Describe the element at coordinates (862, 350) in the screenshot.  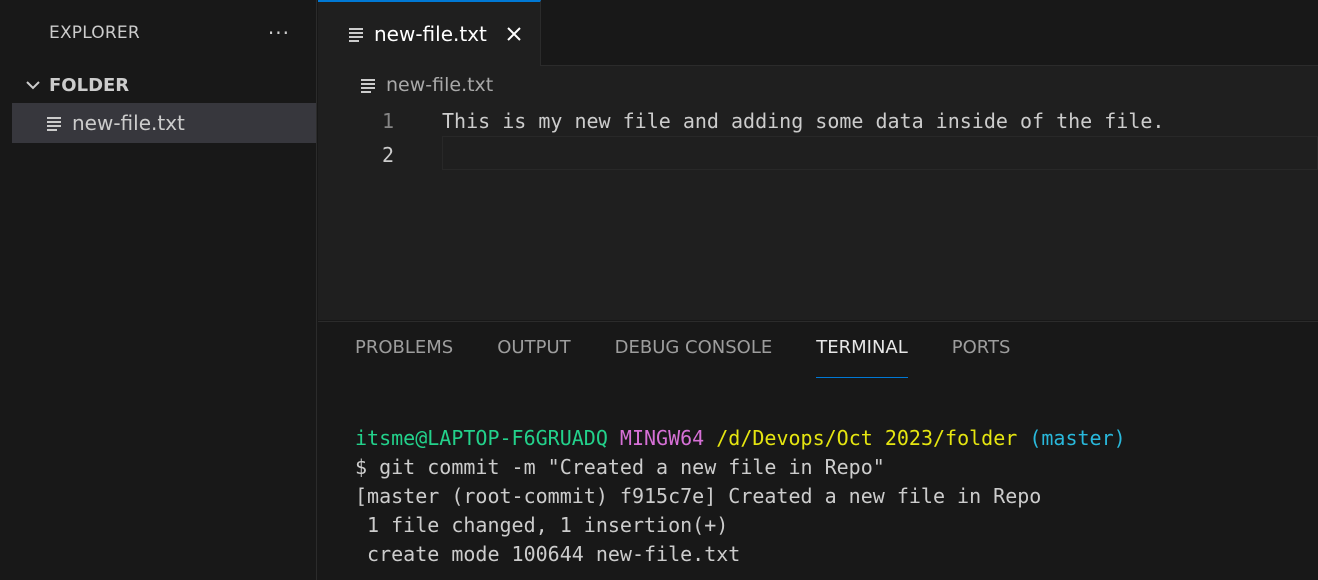
I see `tab-terminal: TERMINAL` at that location.